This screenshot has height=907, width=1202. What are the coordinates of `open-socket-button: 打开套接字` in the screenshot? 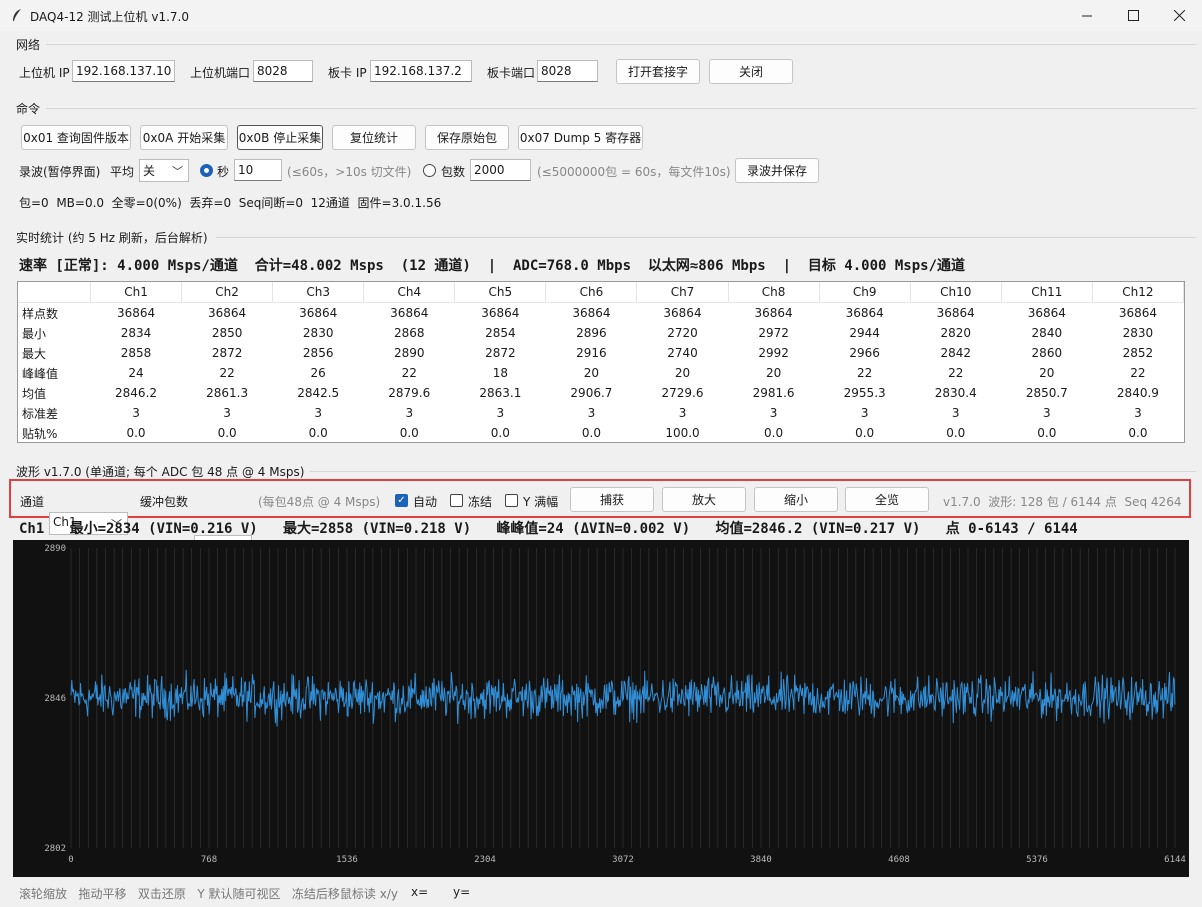 It's located at (658, 71).